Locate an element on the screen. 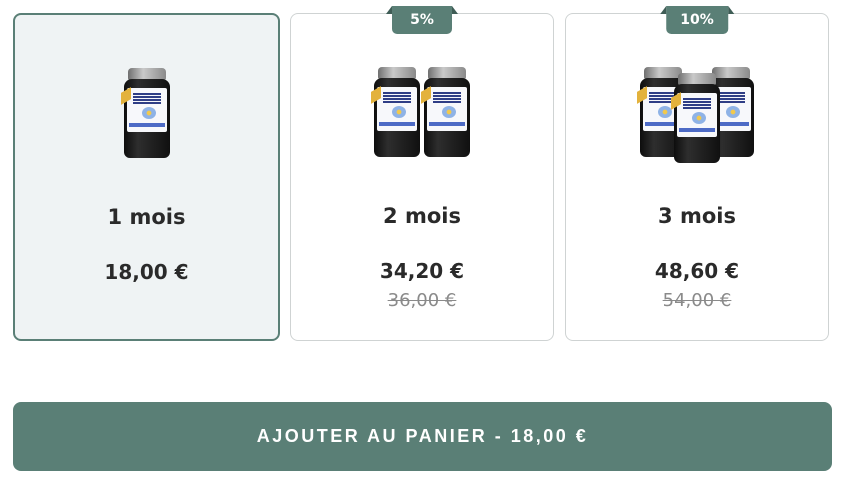  offer-duration: 3 mois is located at coordinates (697, 216).